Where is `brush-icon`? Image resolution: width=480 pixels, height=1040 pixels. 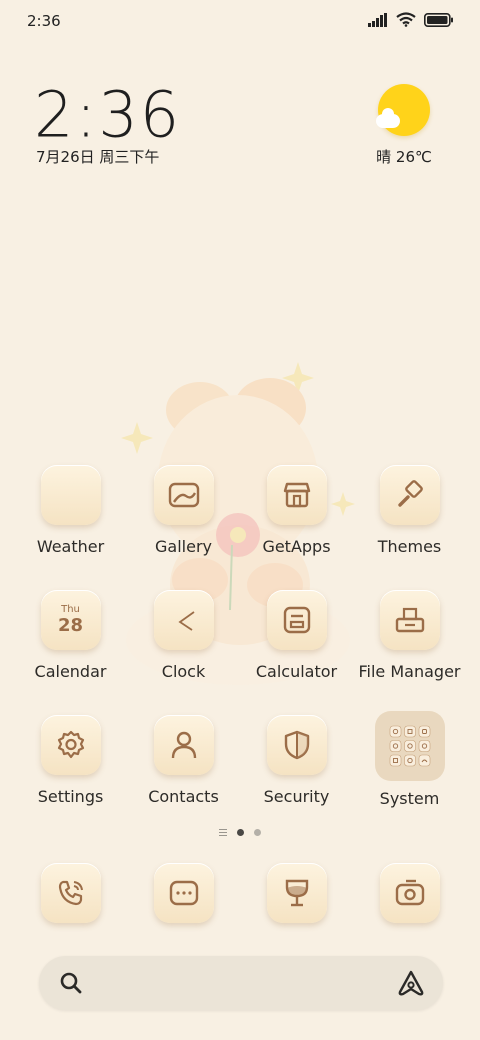 brush-icon is located at coordinates (409, 495).